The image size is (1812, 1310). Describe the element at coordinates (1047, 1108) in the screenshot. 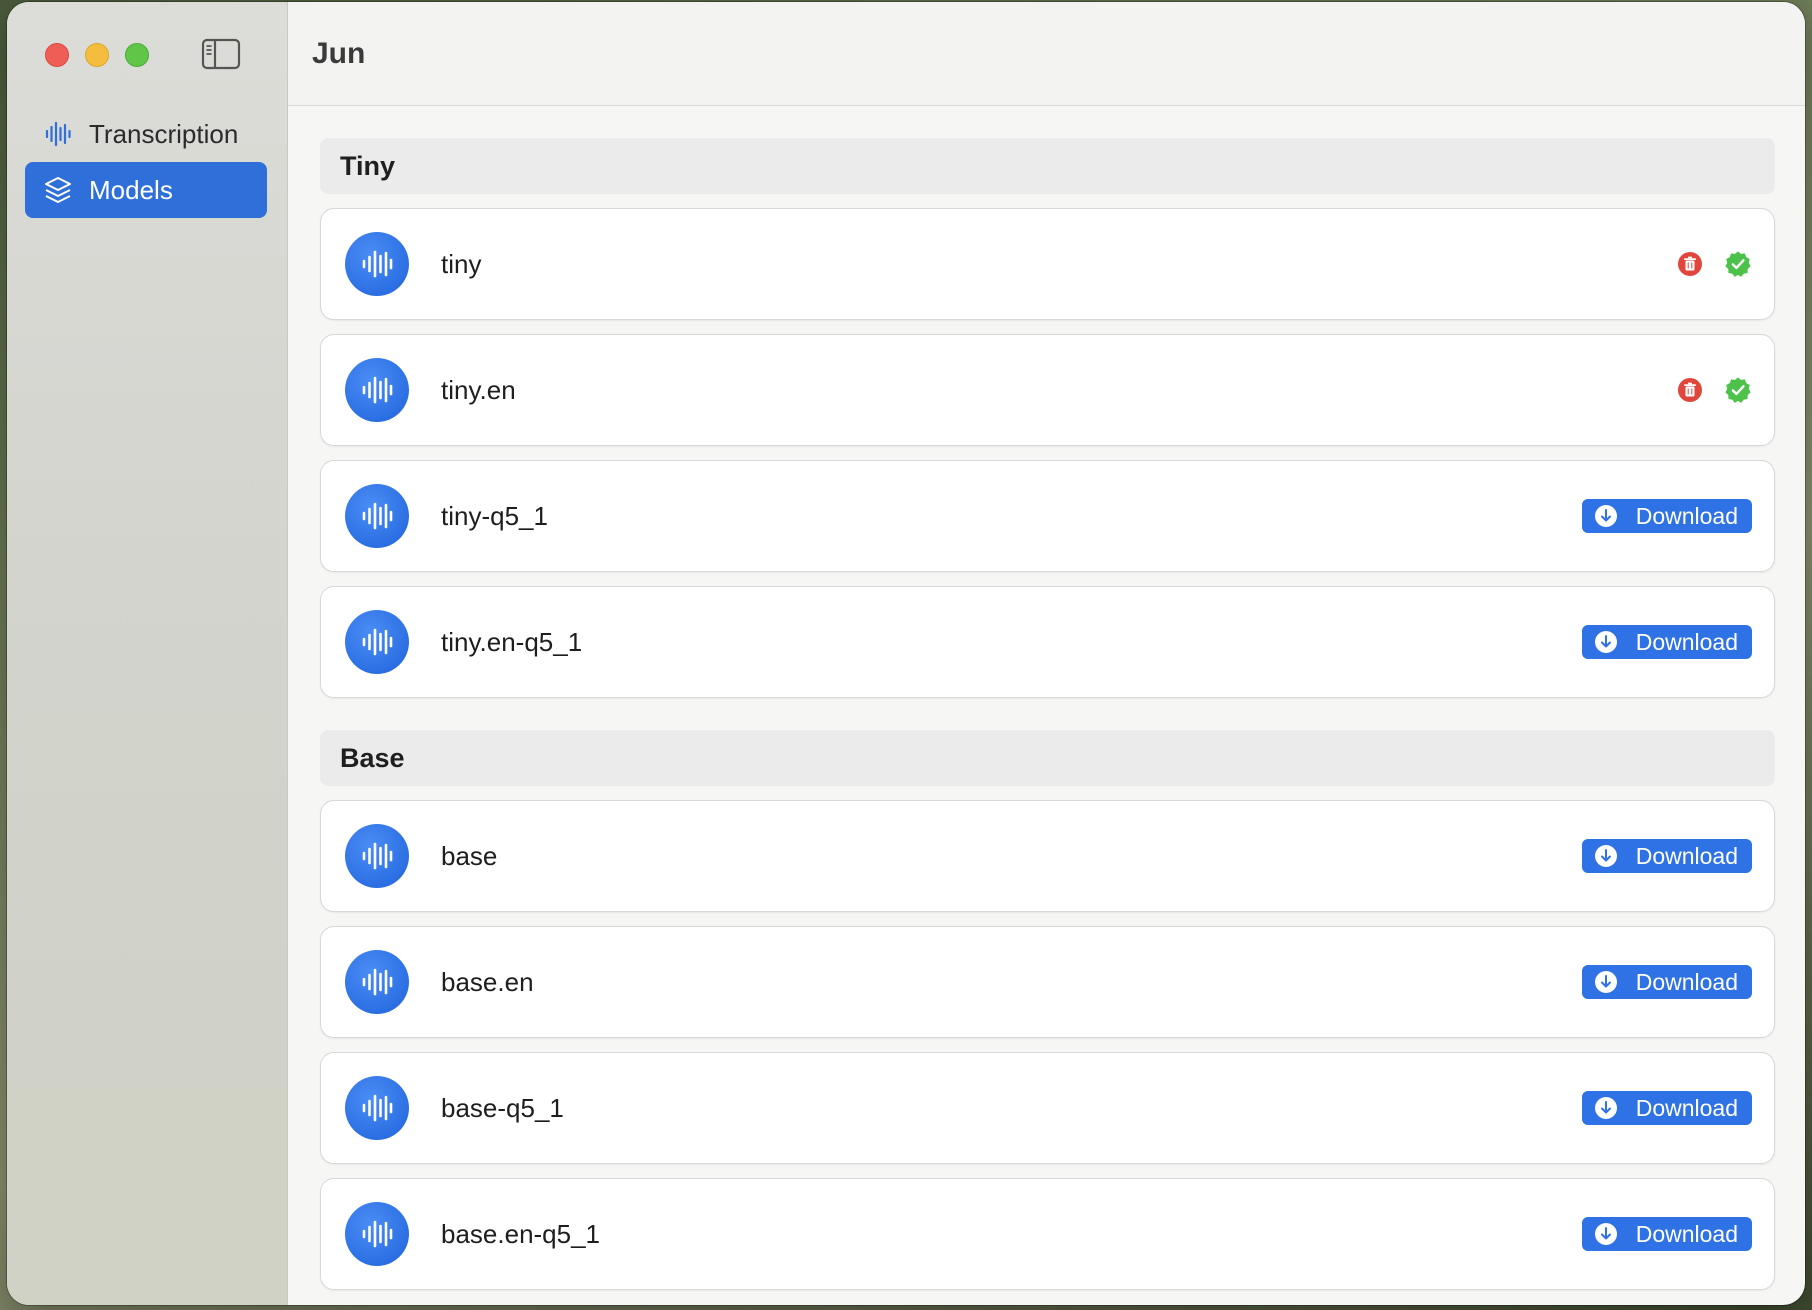

I see `model-row: base-q5_1 Download` at that location.